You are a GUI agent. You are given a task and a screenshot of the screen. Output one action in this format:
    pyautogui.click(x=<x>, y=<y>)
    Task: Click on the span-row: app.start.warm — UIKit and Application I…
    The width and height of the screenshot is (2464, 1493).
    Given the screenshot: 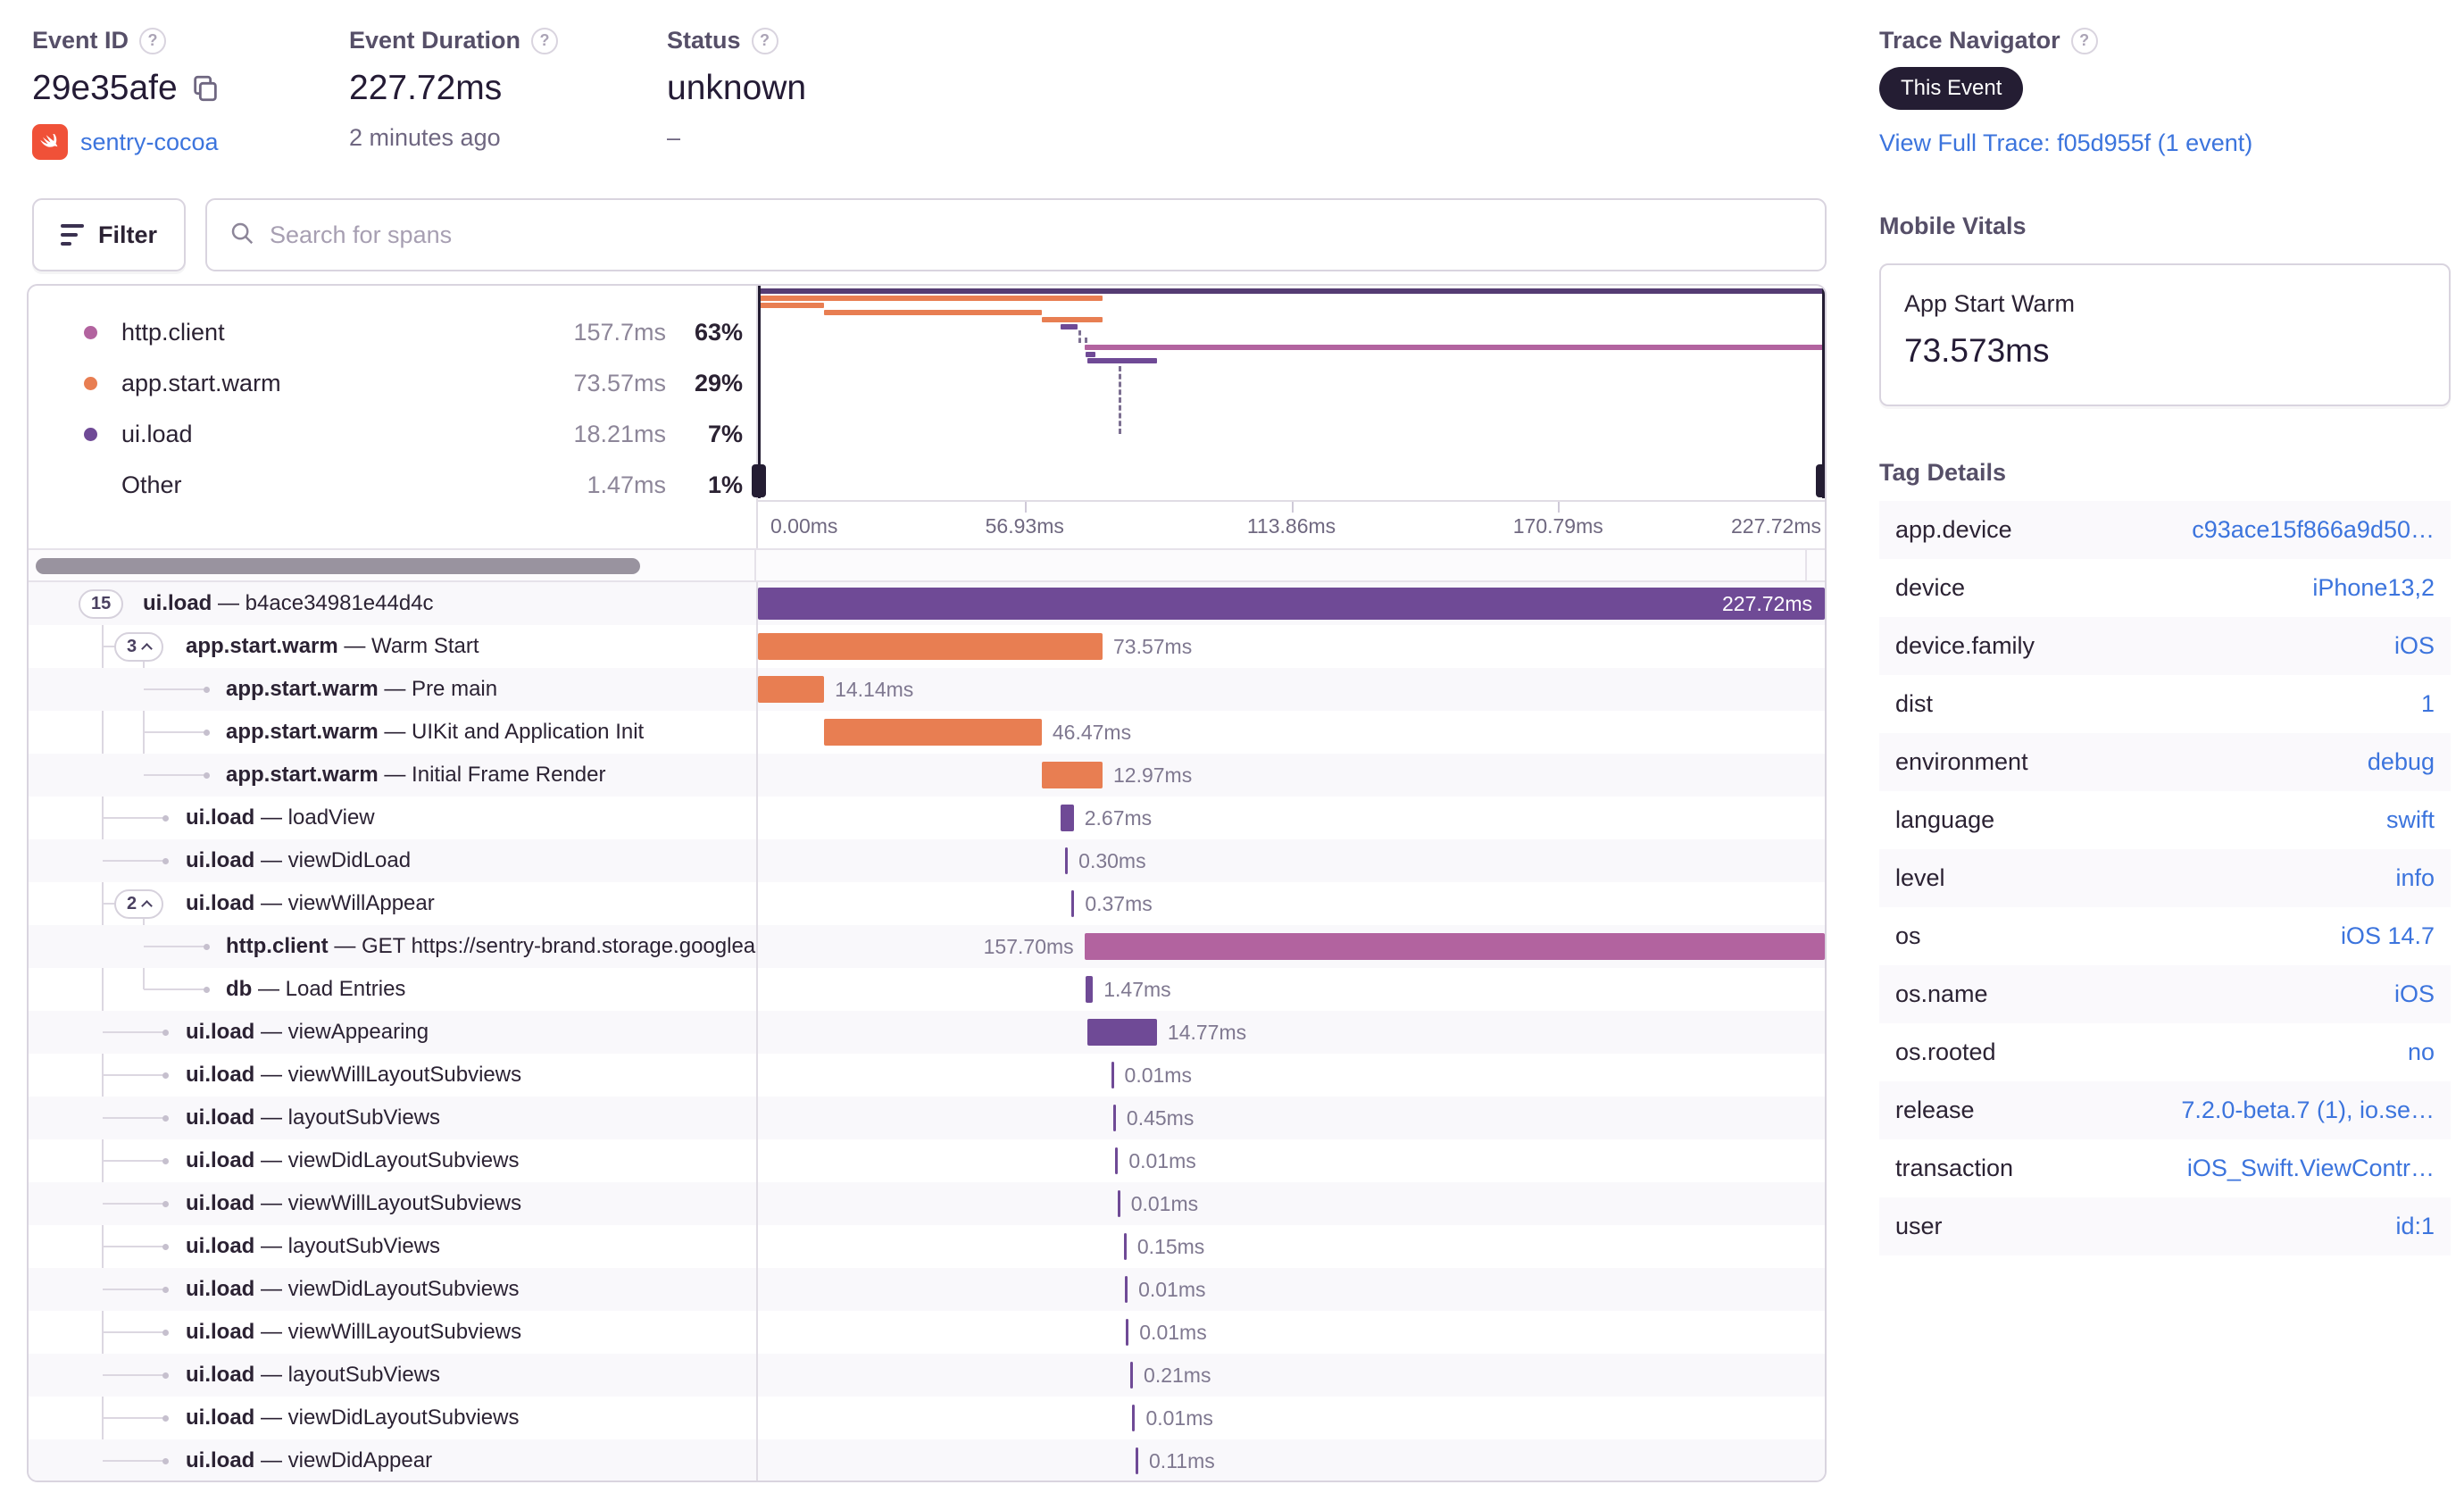 What is the action you would take?
    pyautogui.click(x=927, y=732)
    